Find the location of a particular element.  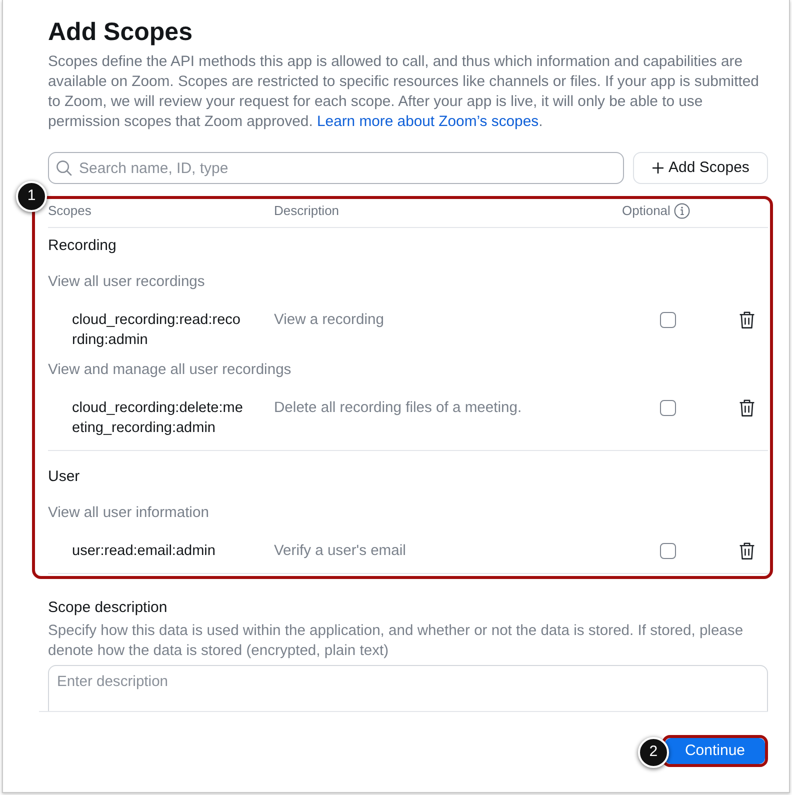

column-header: Description is located at coordinates (307, 211).